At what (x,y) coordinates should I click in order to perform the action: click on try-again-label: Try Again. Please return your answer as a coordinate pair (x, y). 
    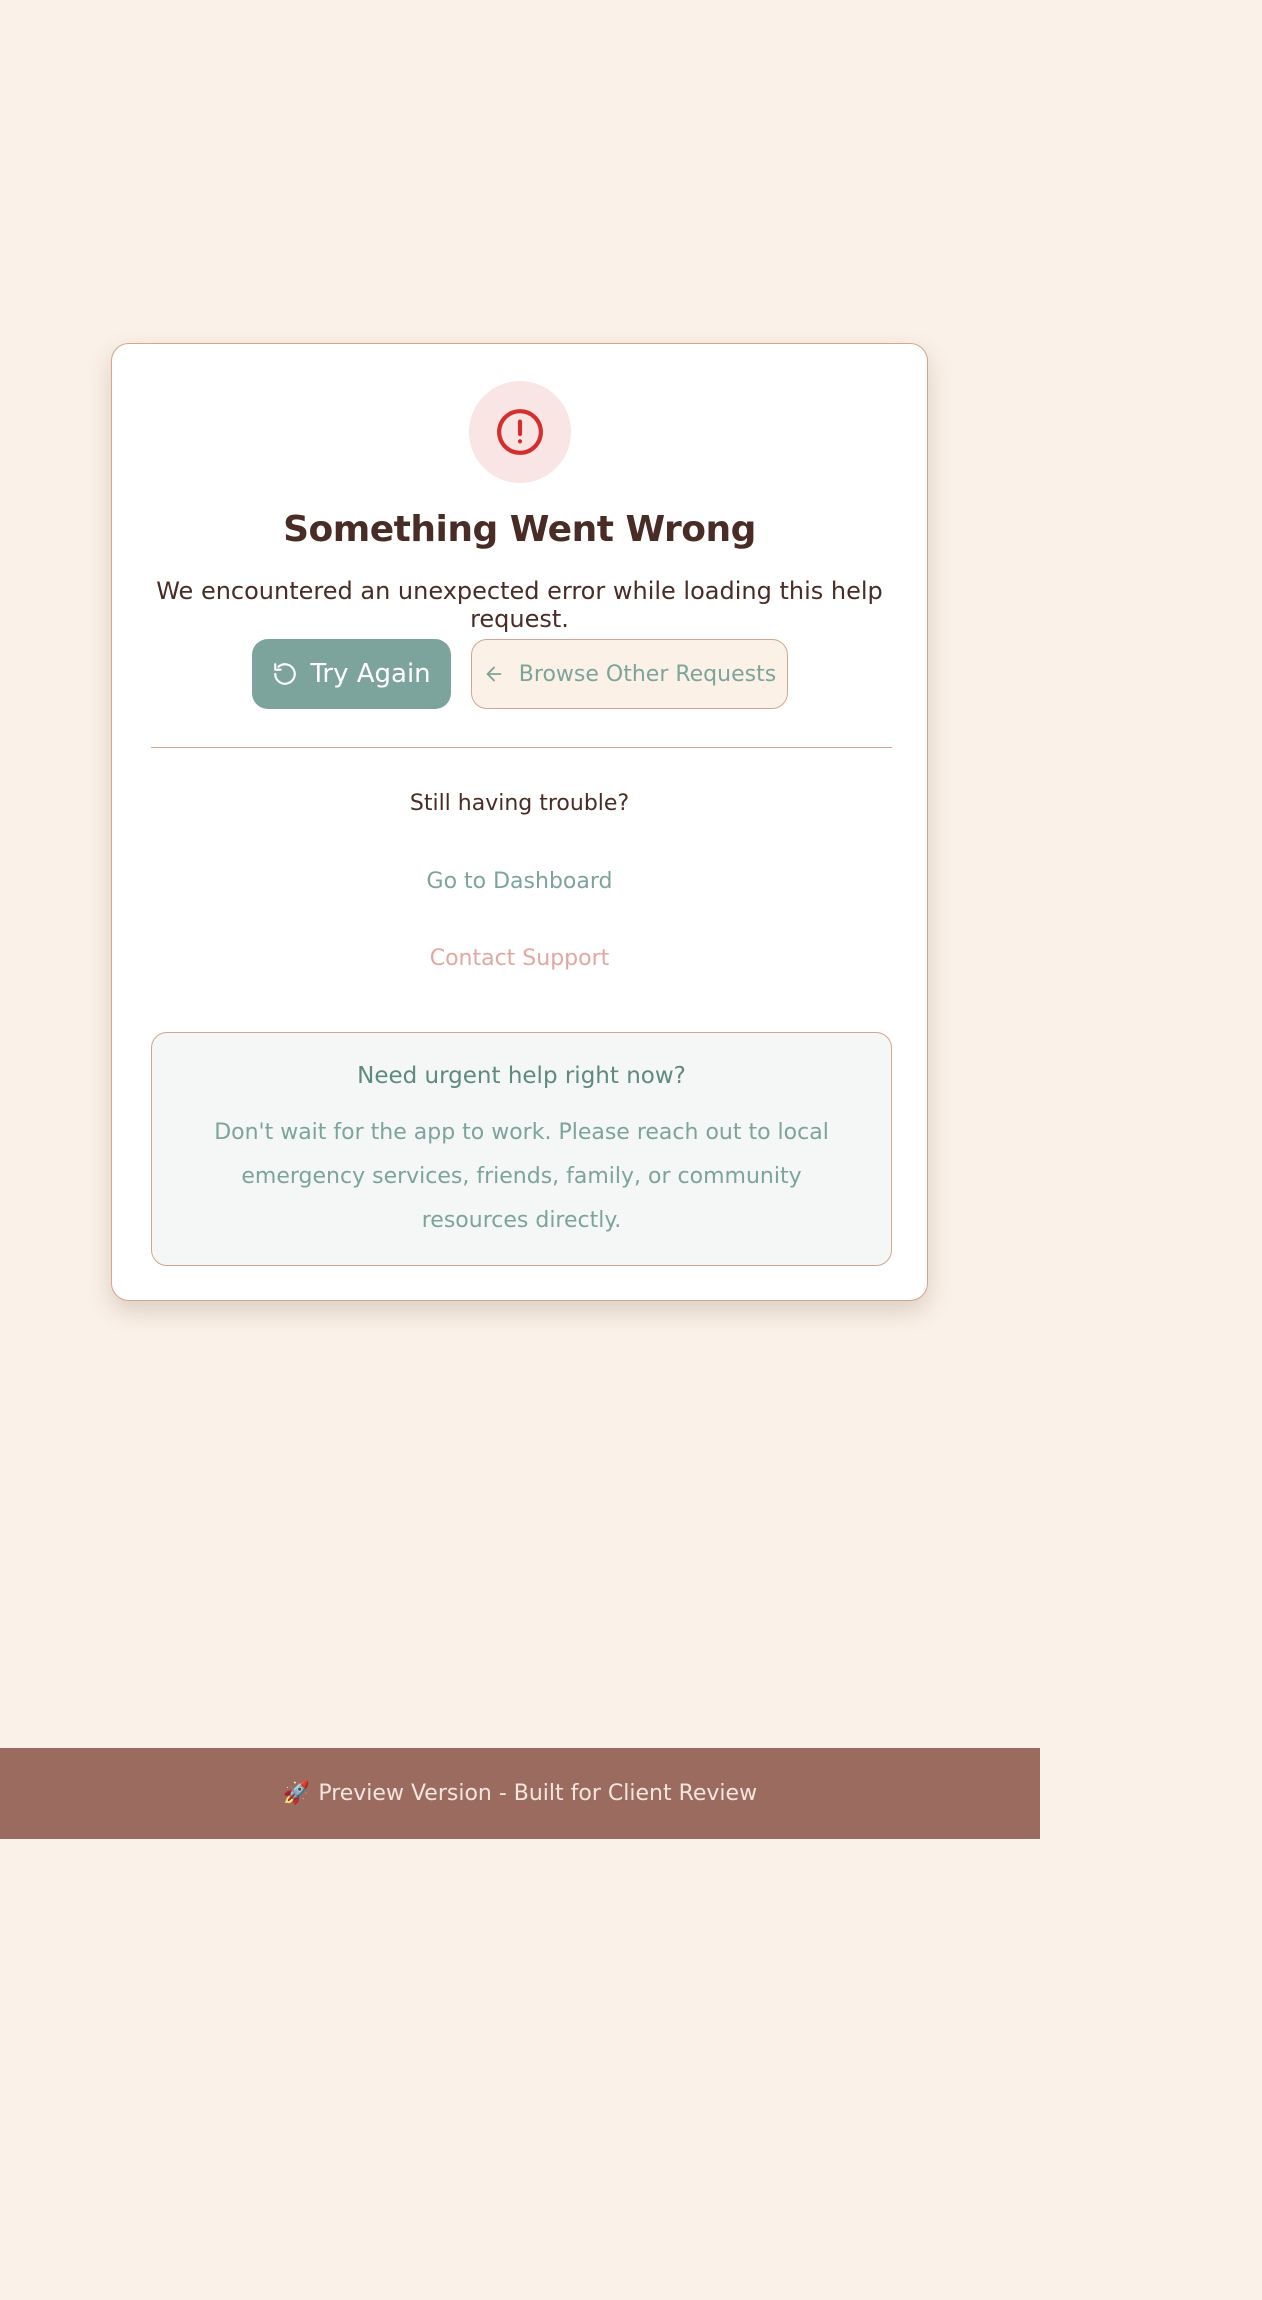
    Looking at the image, I should click on (370, 674).